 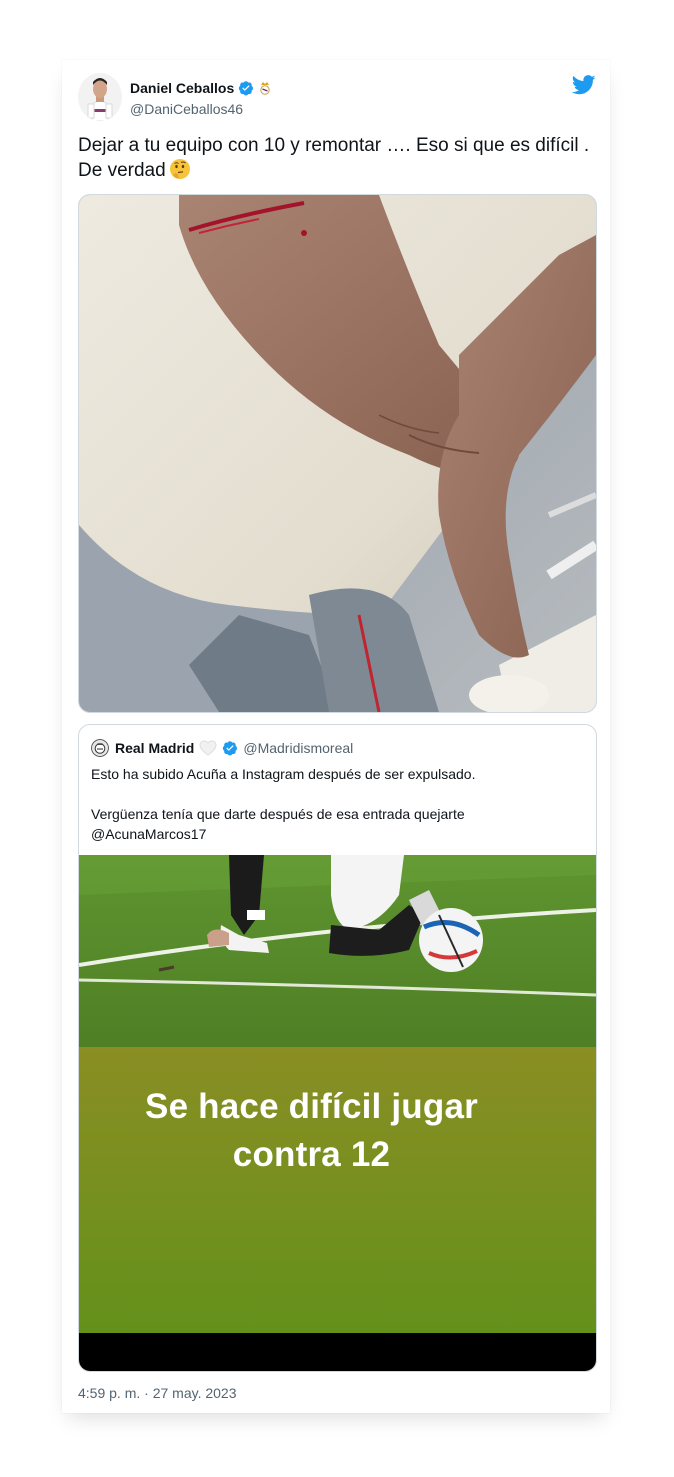 What do you see at coordinates (100, 97) in the screenshot?
I see `avatar` at bounding box center [100, 97].